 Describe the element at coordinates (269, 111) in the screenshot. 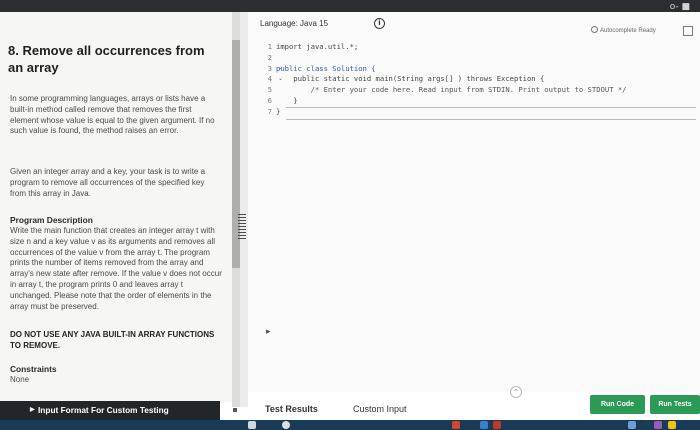

I see `line-number: 7` at that location.